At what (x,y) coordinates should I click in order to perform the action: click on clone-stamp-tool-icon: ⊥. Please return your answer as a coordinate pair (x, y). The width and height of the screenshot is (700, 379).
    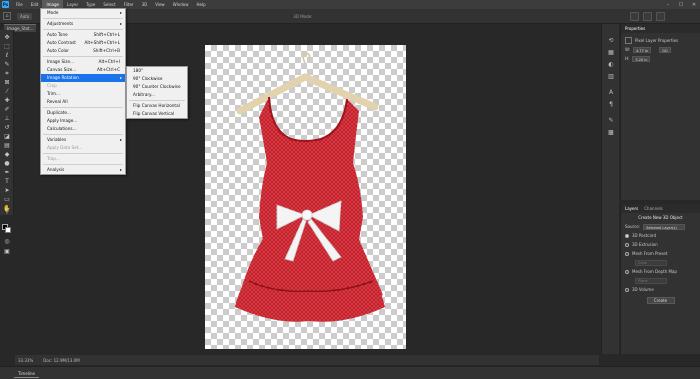
    Looking at the image, I should click on (7, 118).